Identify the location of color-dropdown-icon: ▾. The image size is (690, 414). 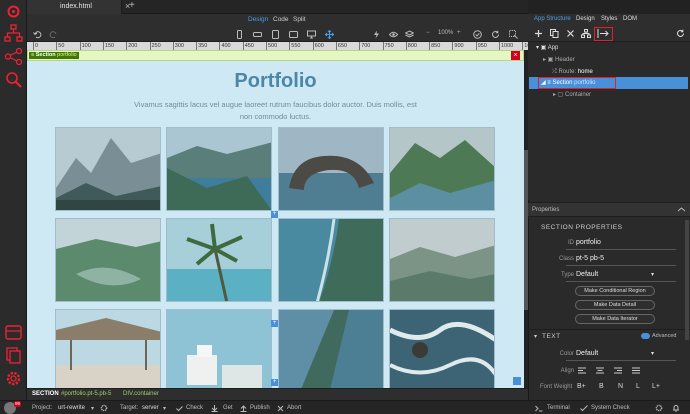
(652, 353).